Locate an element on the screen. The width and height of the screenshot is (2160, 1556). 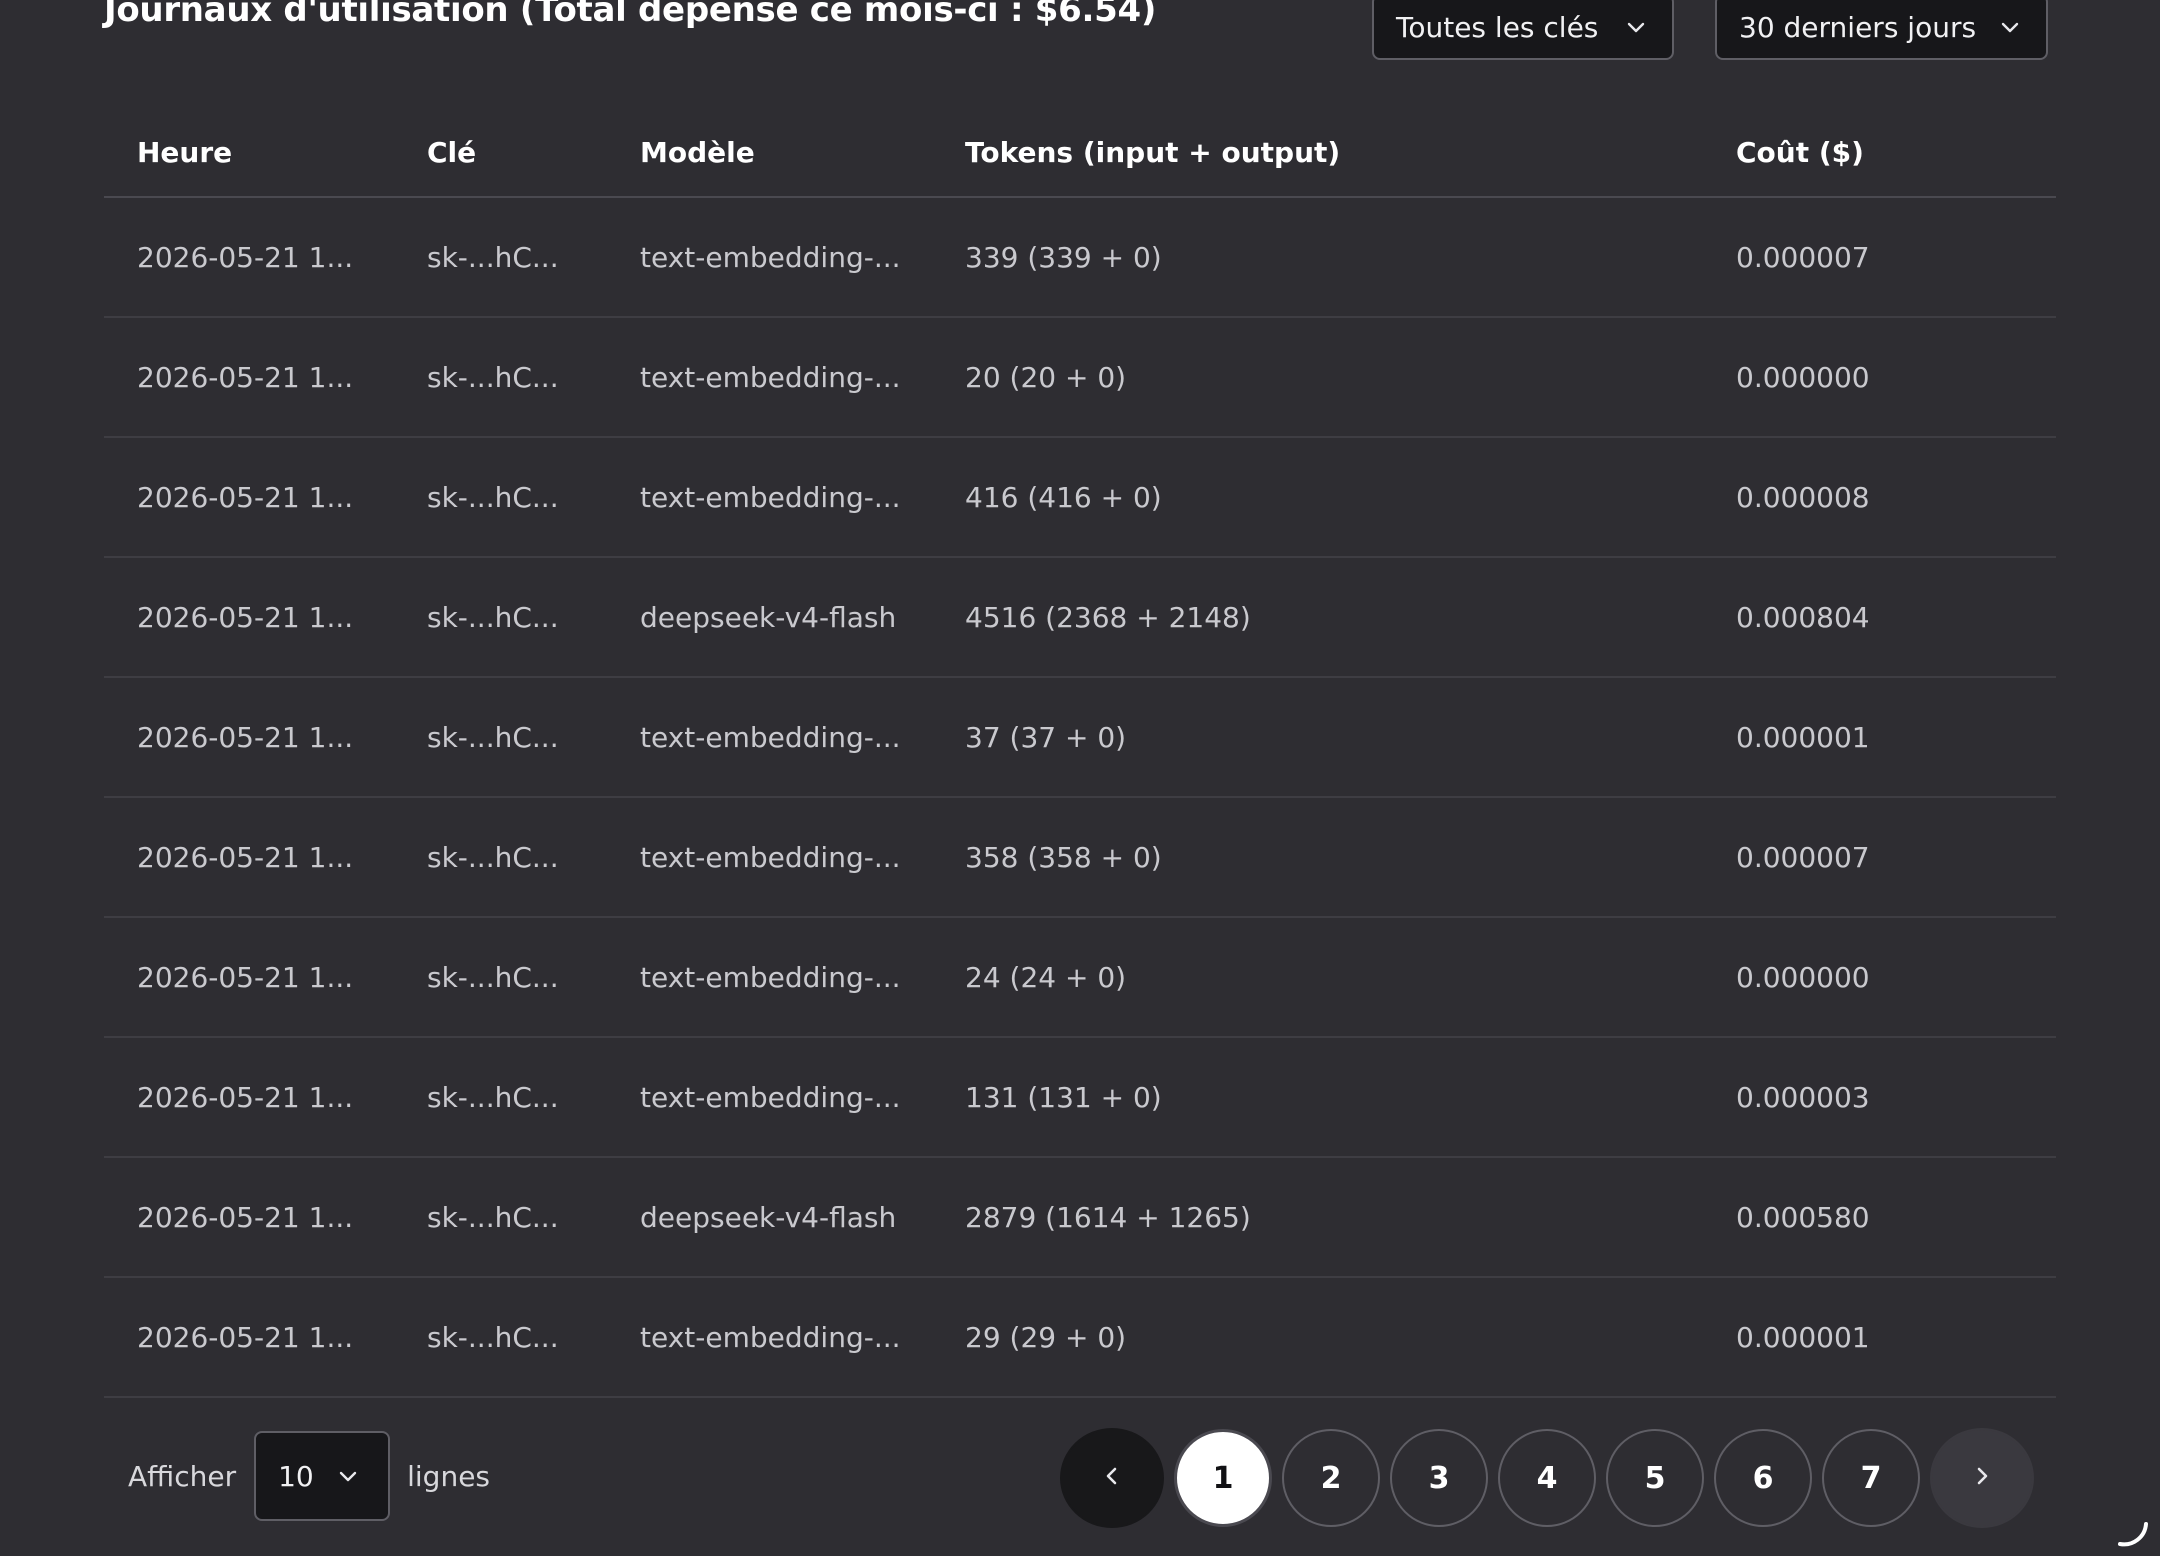
rows-per-page-suffix: lignes is located at coordinates (449, 1476).